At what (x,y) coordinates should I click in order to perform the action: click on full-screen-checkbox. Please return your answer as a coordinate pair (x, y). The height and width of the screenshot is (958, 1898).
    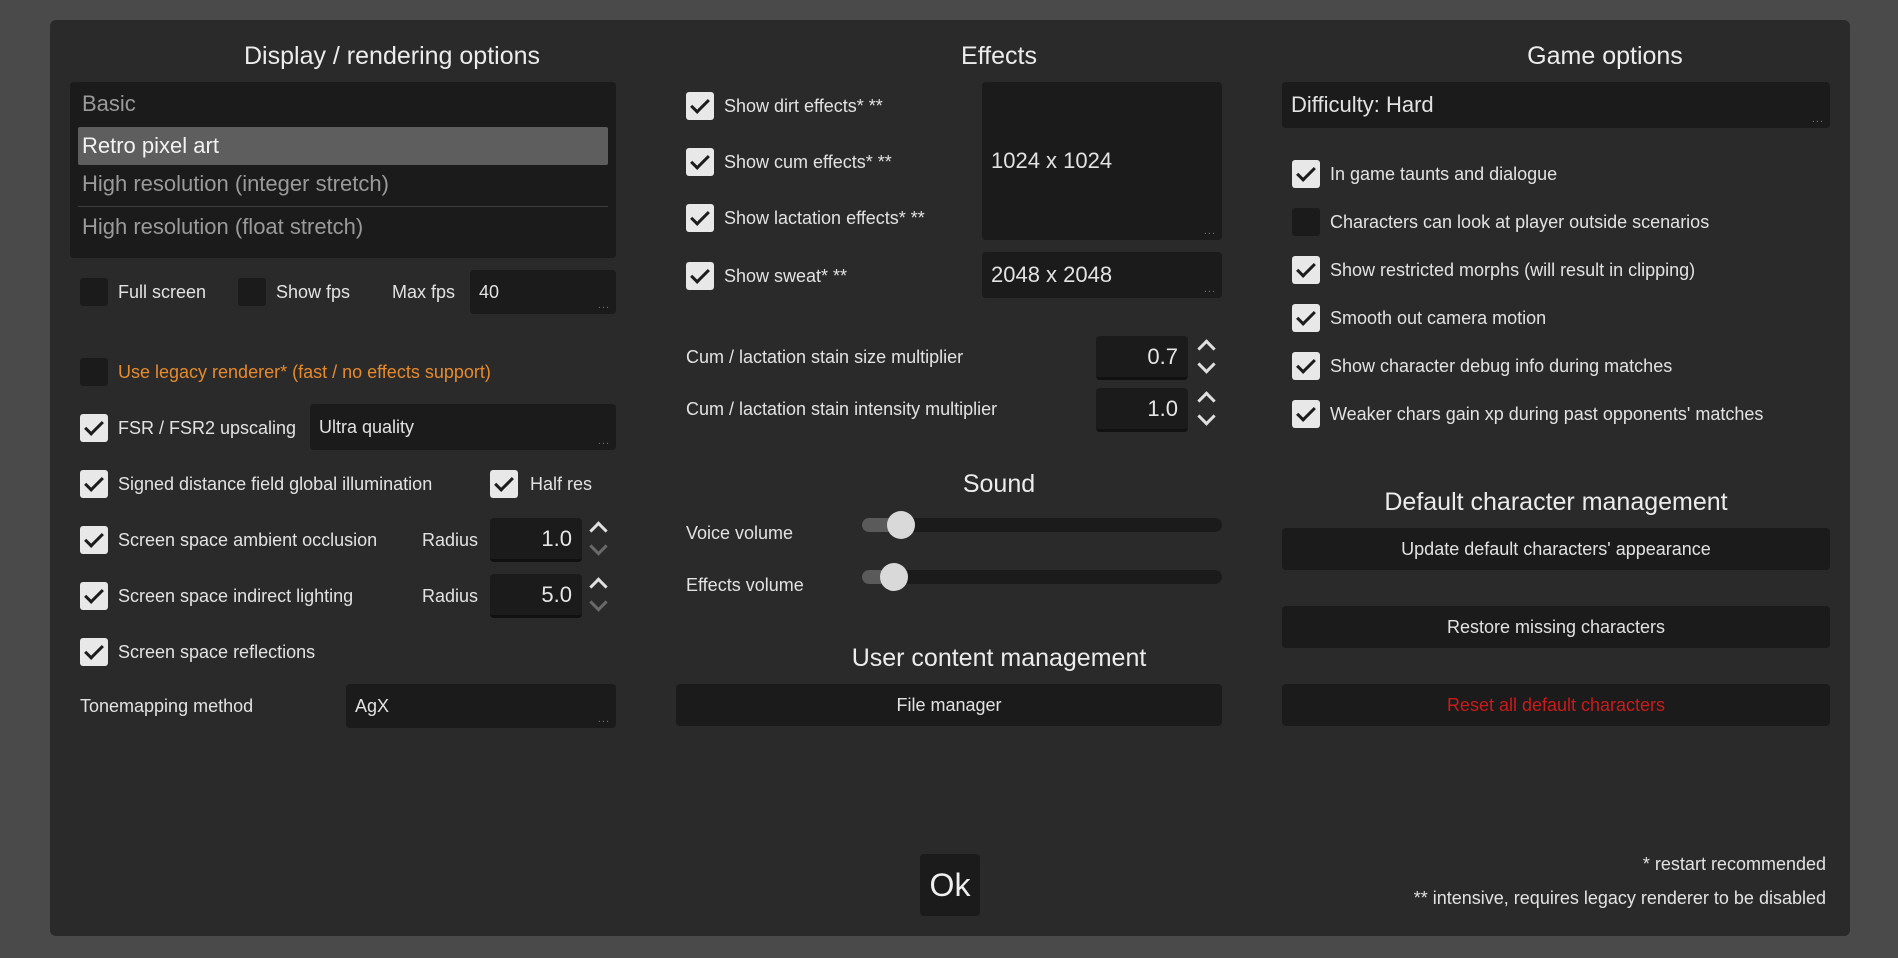
    Looking at the image, I should click on (94, 292).